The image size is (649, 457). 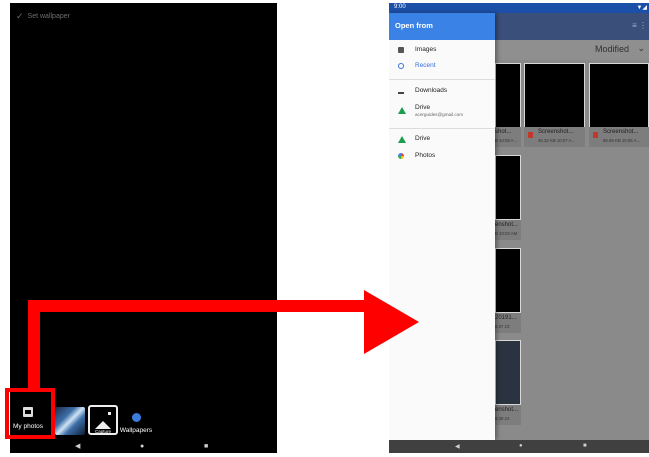 What do you see at coordinates (641, 48) in the screenshot?
I see `chevron-down-icon: ⌄` at bounding box center [641, 48].